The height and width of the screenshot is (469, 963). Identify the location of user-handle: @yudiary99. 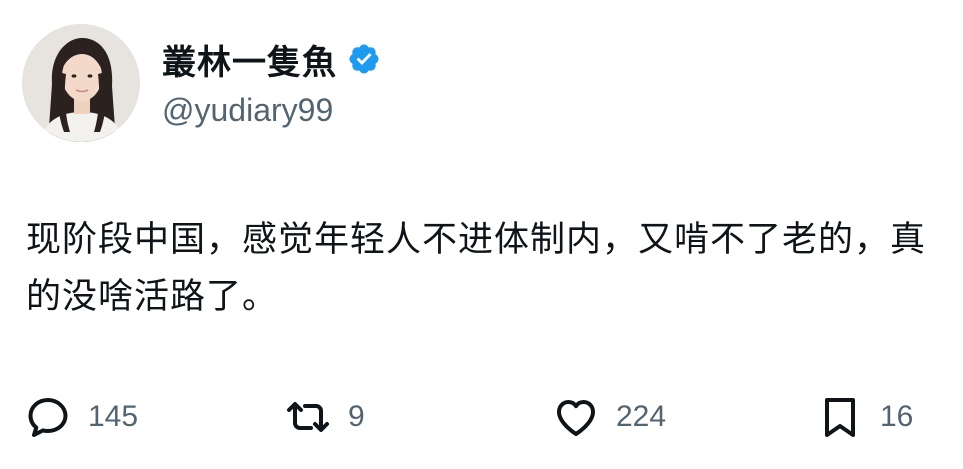
(247, 110).